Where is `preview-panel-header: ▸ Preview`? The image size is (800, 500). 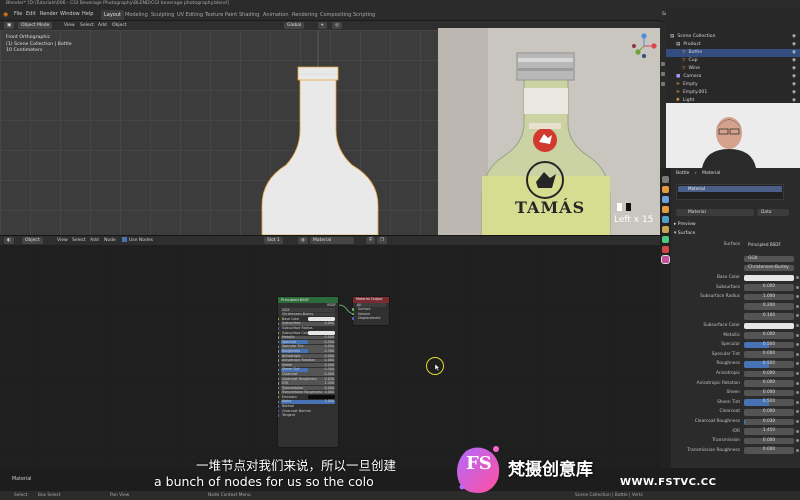 preview-panel-header: ▸ Preview is located at coordinates (685, 224).